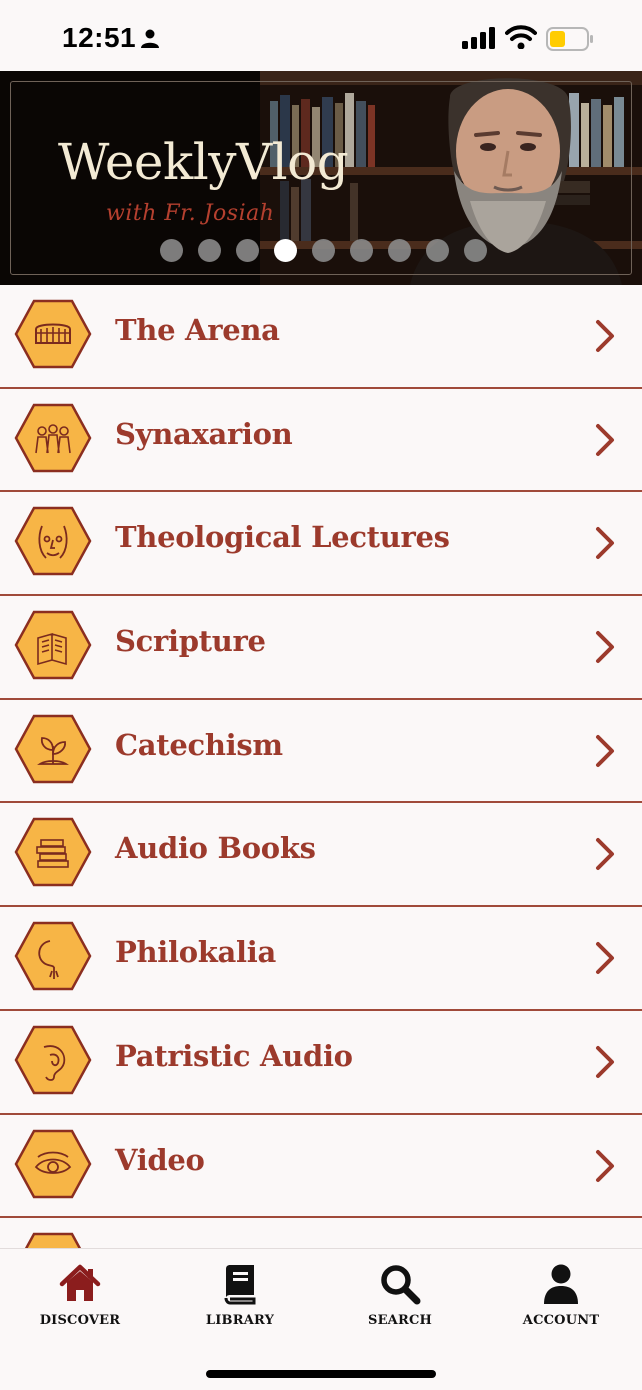 This screenshot has height=1390, width=642. Describe the element at coordinates (203, 162) in the screenshot. I see `banner-title: WeeklyVlog` at that location.